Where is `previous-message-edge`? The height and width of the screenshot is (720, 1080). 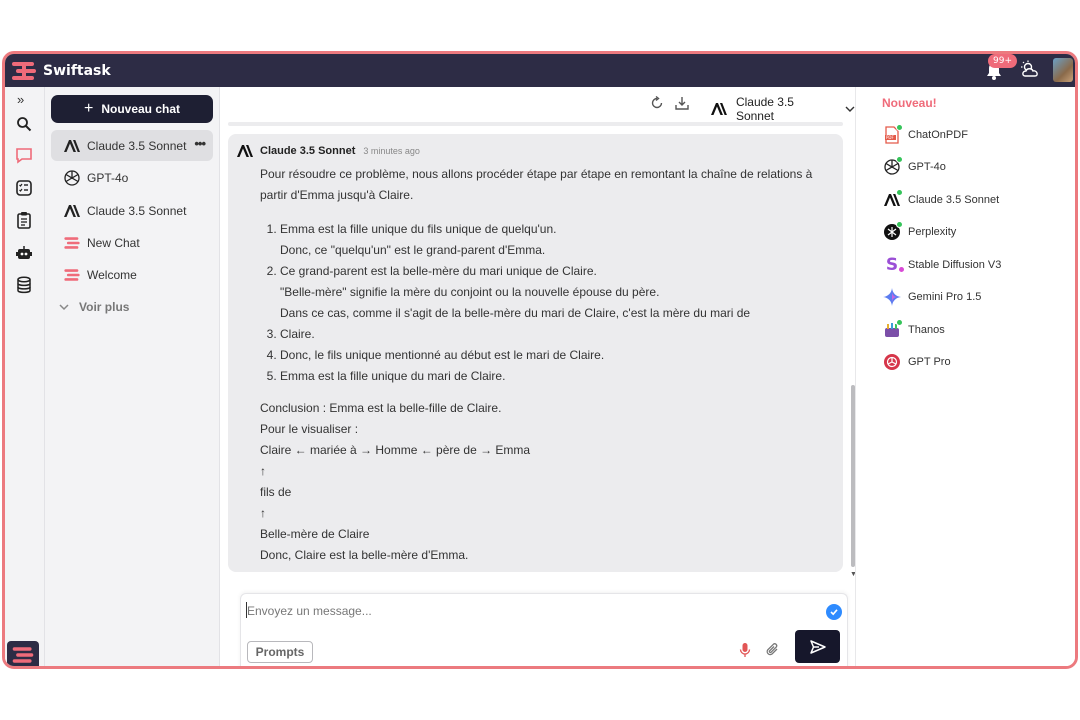 previous-message-edge is located at coordinates (535, 124).